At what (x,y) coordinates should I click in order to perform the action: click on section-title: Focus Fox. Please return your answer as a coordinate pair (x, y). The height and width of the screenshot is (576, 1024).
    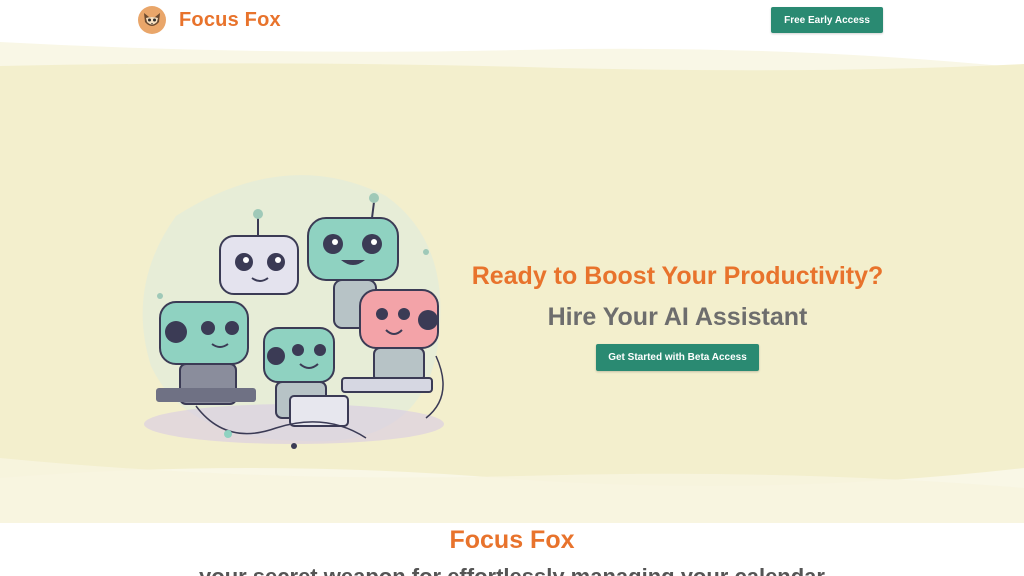
    Looking at the image, I should click on (512, 540).